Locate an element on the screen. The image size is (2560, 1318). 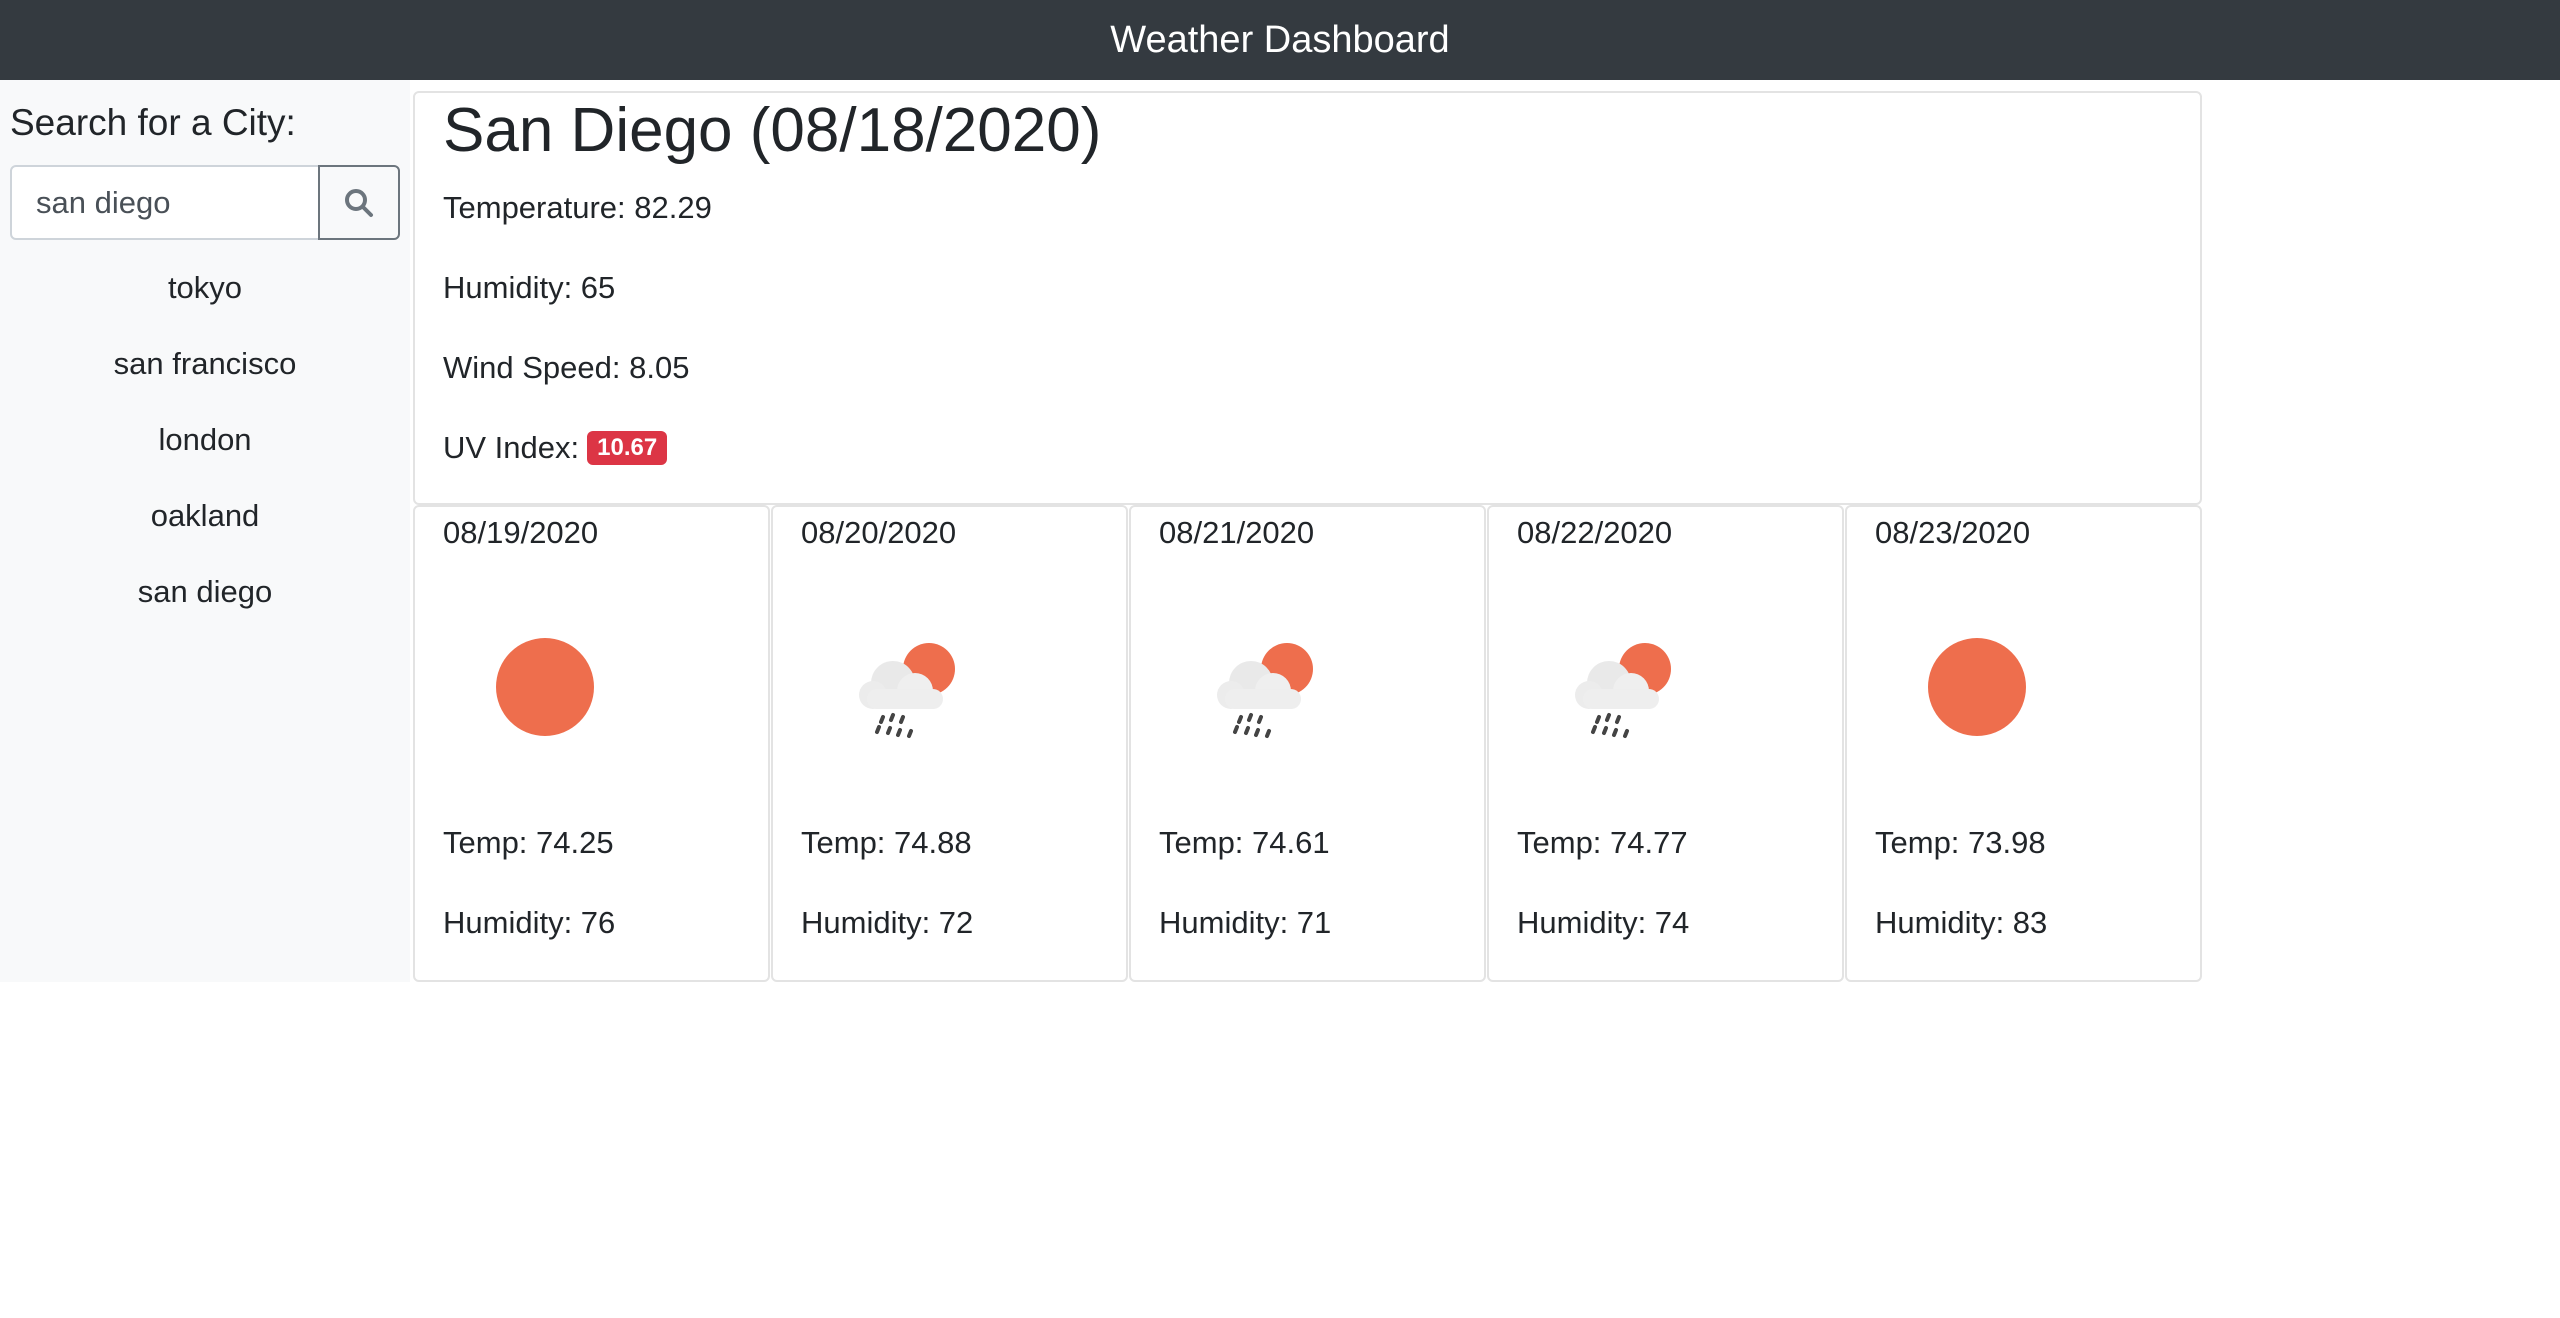
history-item-oakland: oakland is located at coordinates (205, 516).